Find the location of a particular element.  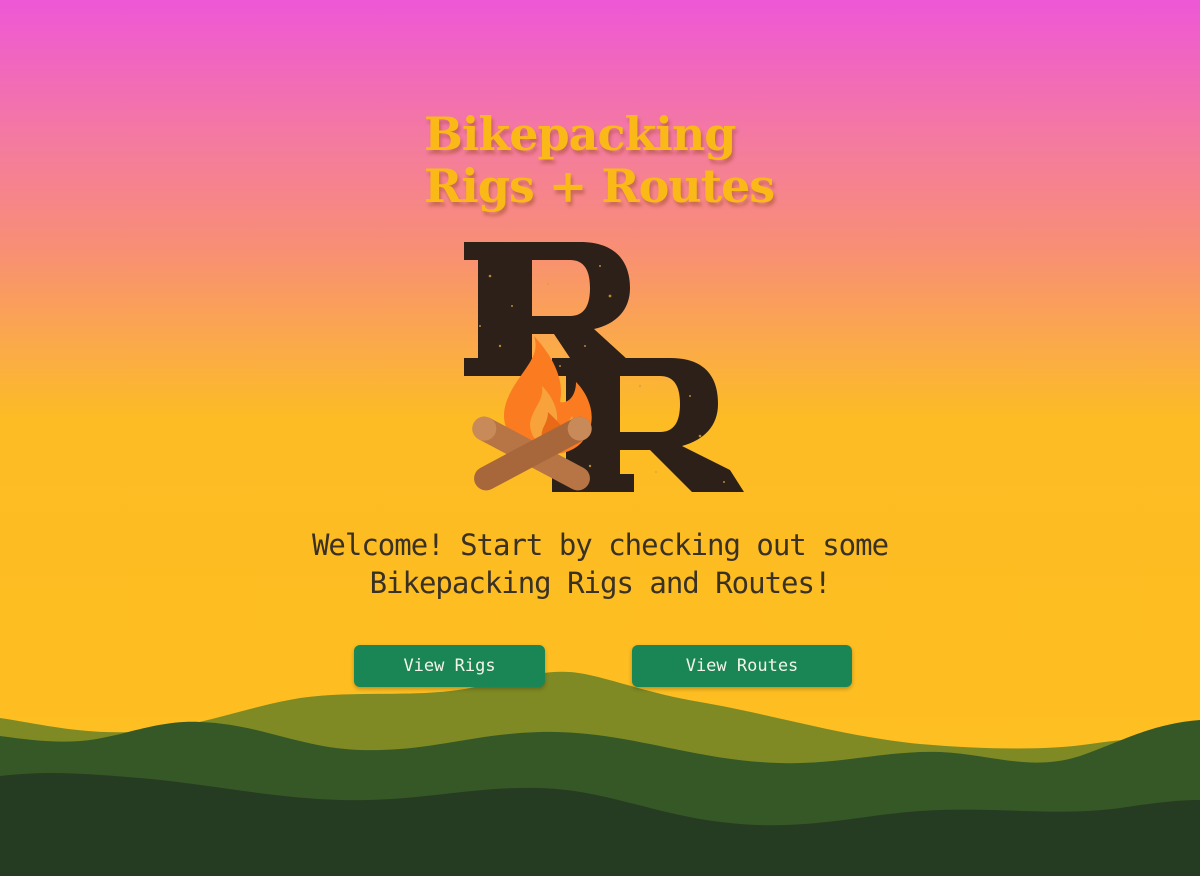

welcome-line-1: Welcome! Start by checking out some is located at coordinates (600, 545).